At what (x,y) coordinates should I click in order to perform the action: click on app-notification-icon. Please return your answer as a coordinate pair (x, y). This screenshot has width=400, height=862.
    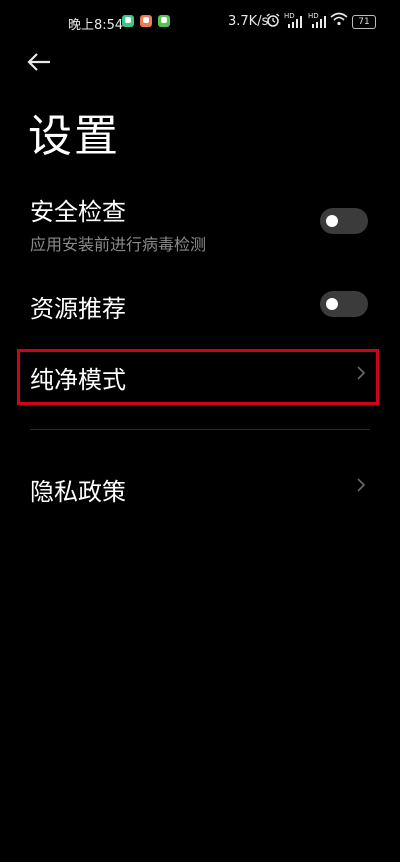
    Looking at the image, I should click on (146, 21).